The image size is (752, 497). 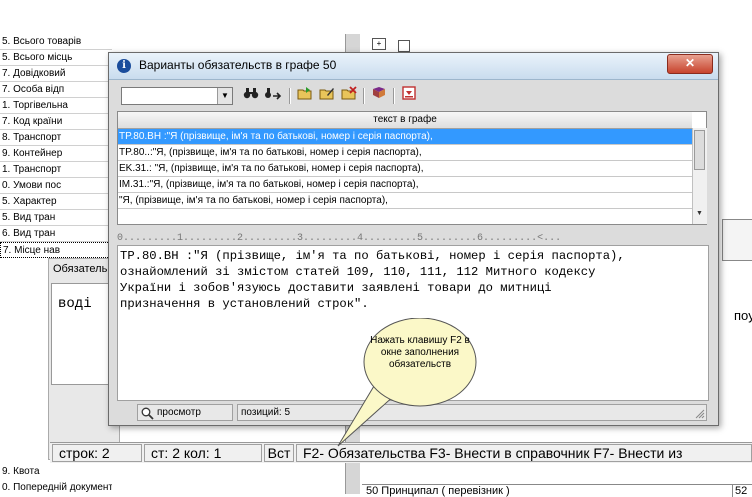 I want to click on field-list-item: 7. Особа відп, so click(x=56, y=90).